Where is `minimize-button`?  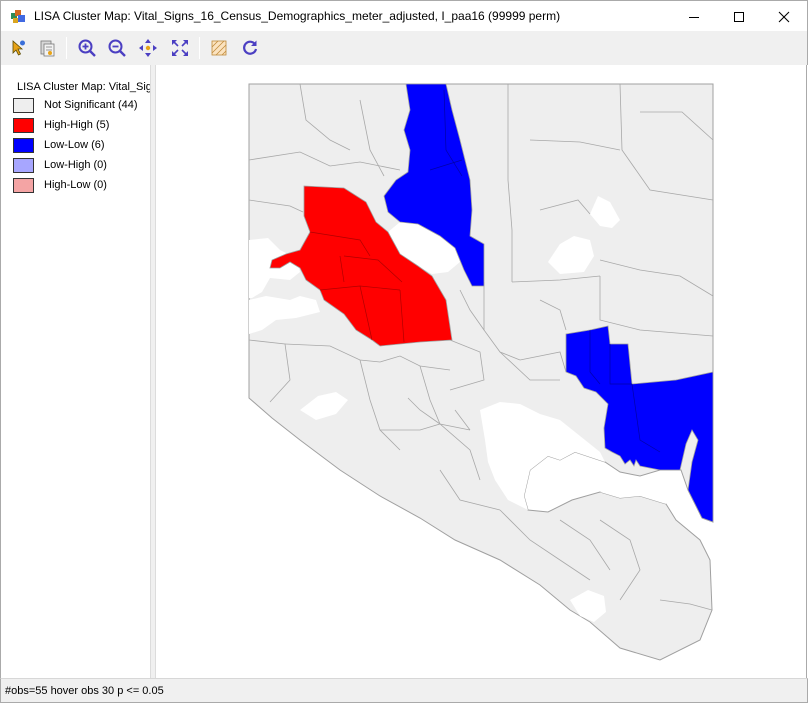
minimize-button is located at coordinates (694, 16).